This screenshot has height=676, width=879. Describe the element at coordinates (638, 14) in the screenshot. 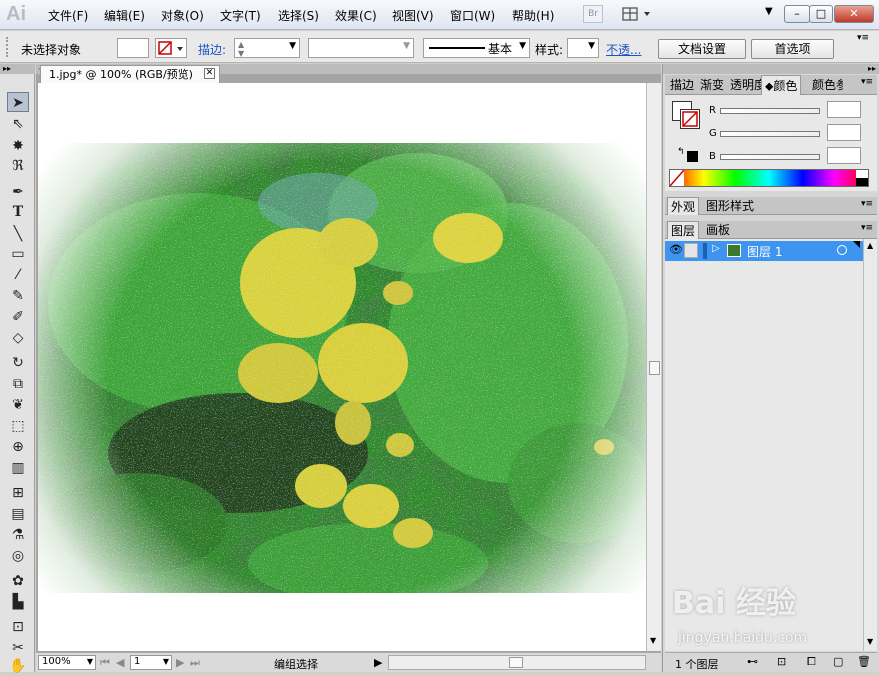

I see `workspace-switcher` at that location.